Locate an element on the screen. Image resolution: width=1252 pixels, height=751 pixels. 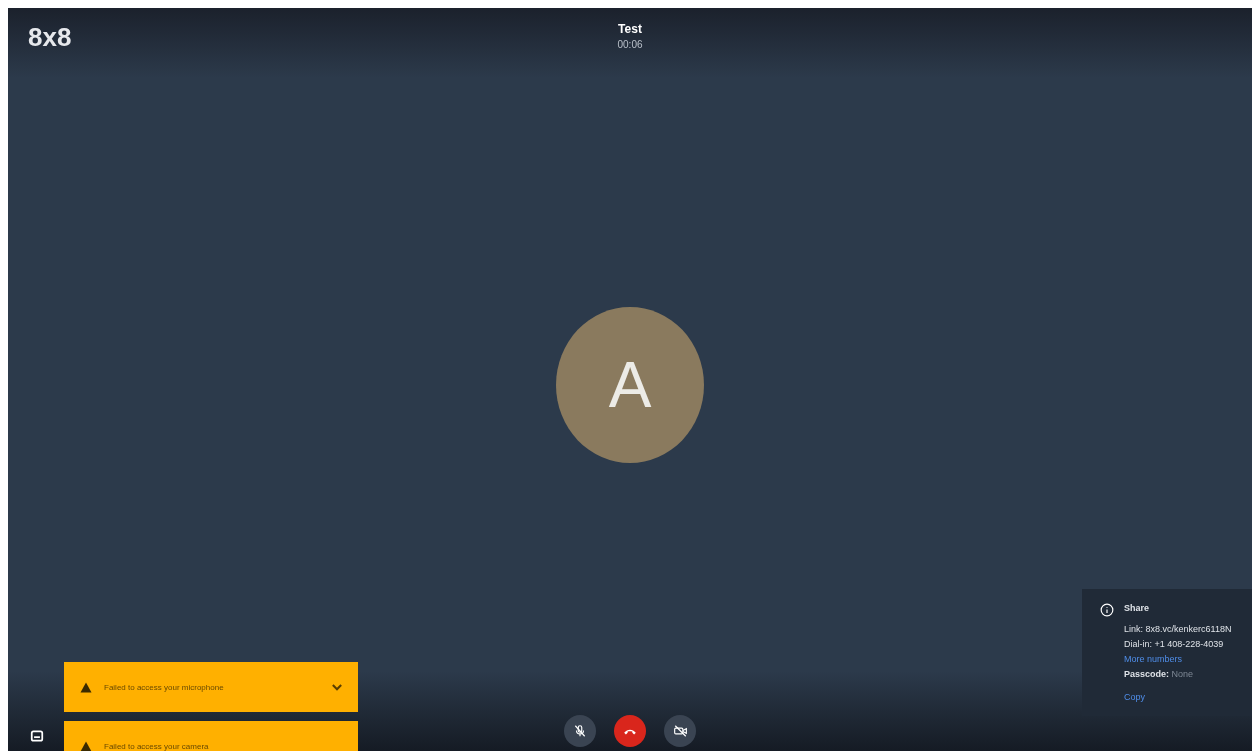
camera-off-icon is located at coordinates (680, 731).